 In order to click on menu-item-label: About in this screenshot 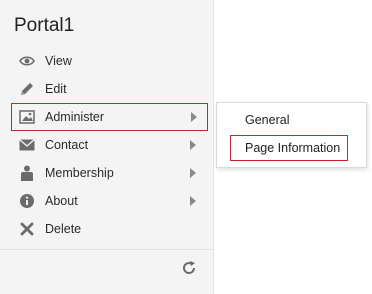, I will do `click(61, 201)`.